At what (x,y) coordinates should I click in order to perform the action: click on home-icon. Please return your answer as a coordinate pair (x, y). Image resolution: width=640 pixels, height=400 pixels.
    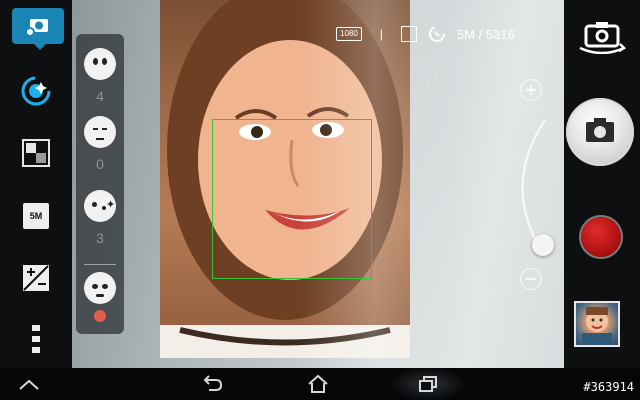
    Looking at the image, I should click on (318, 383).